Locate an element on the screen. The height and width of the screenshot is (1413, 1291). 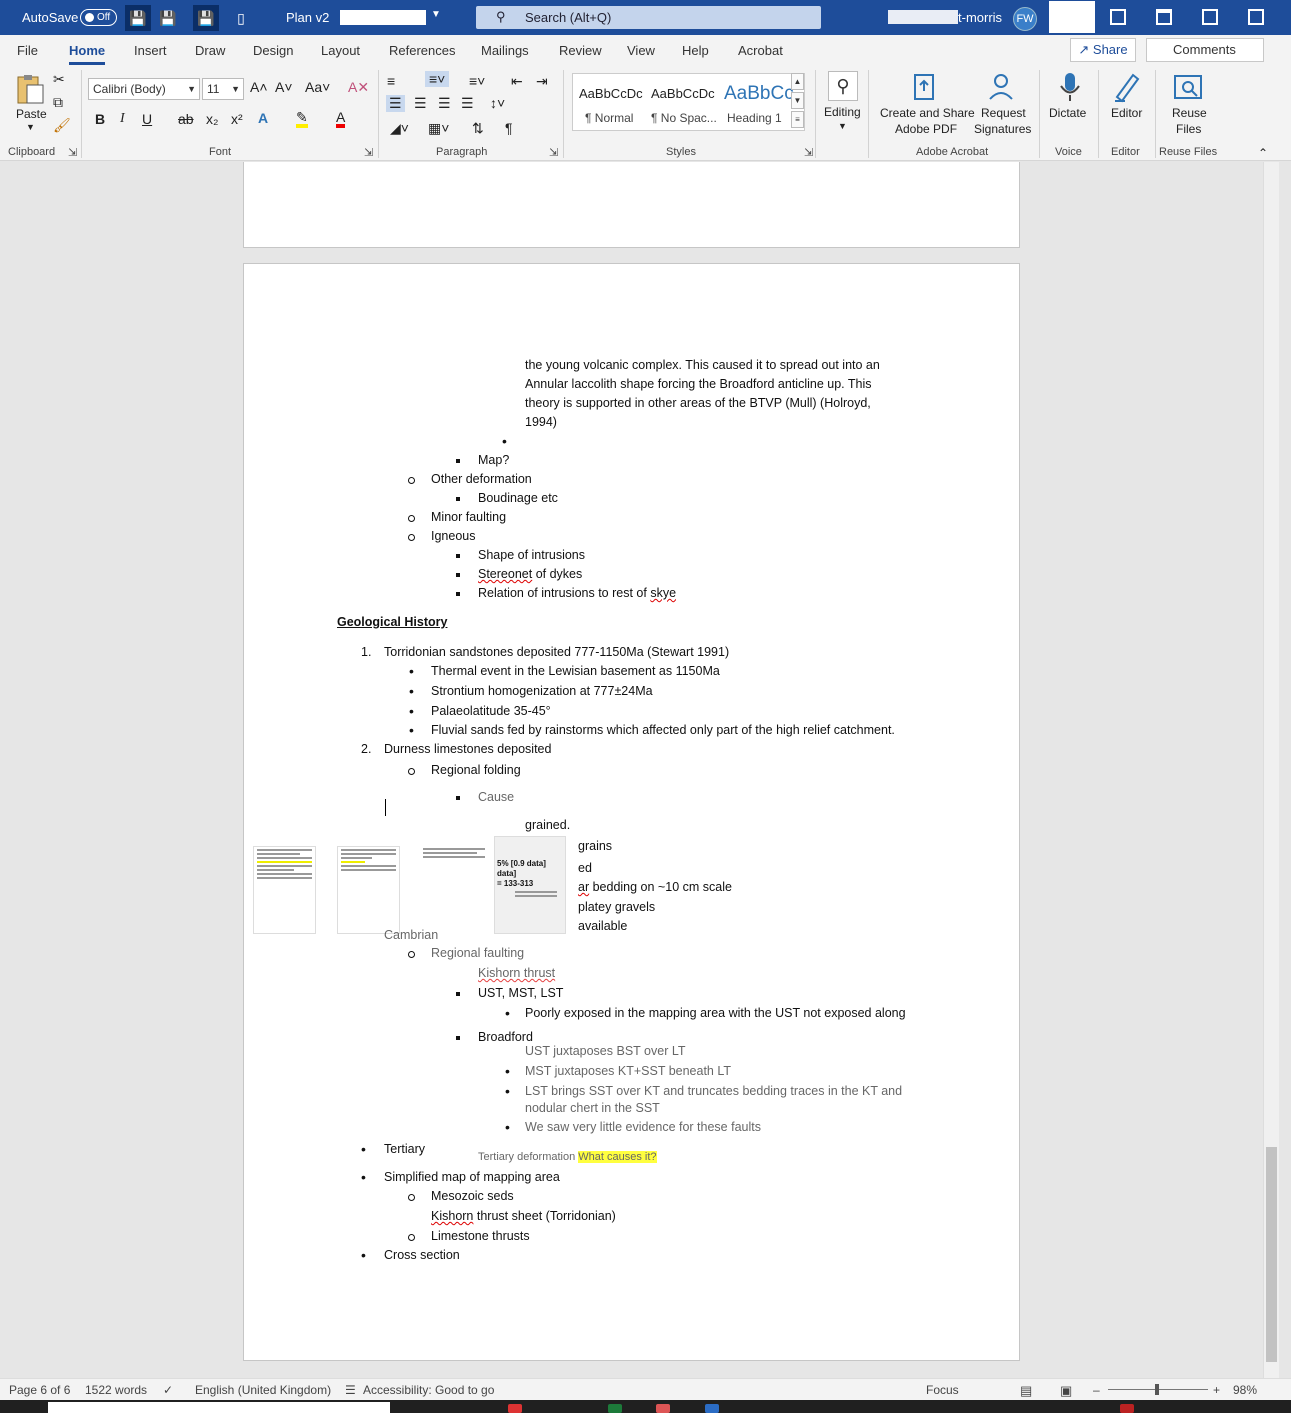
bold-icon: B is located at coordinates (100, 119).